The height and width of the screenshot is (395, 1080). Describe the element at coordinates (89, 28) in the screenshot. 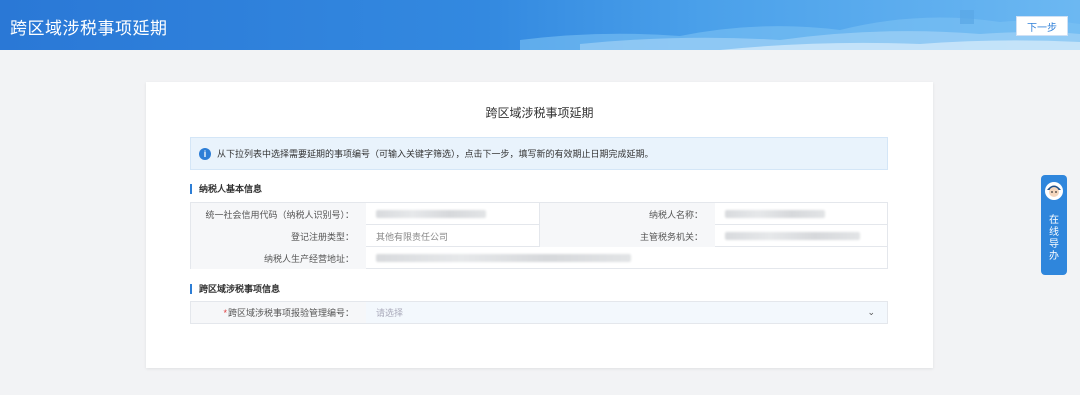

I see `page-title: 跨区域涉税事项延期` at that location.